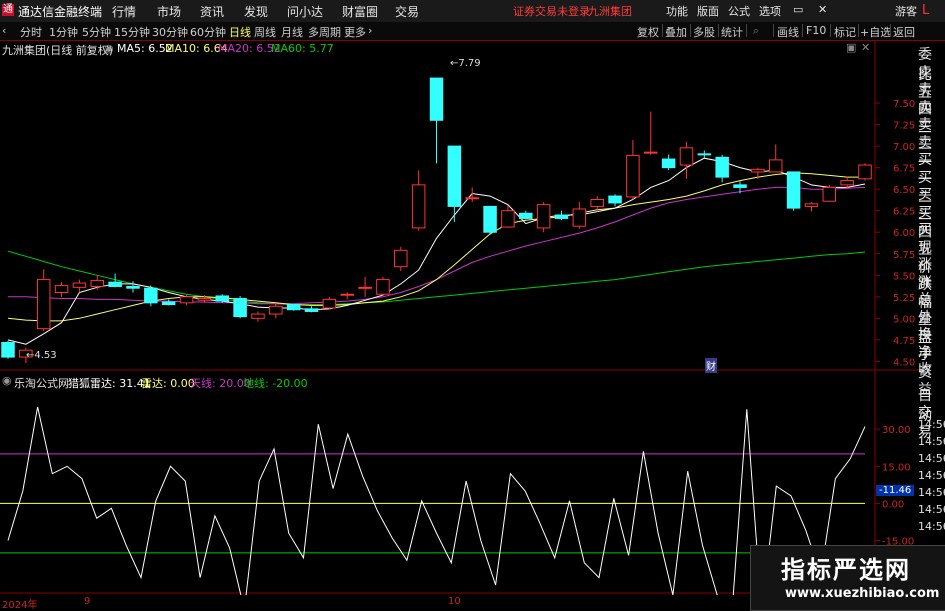 This screenshot has width=945, height=611. I want to click on minimize-icon: ▭, so click(798, 9).